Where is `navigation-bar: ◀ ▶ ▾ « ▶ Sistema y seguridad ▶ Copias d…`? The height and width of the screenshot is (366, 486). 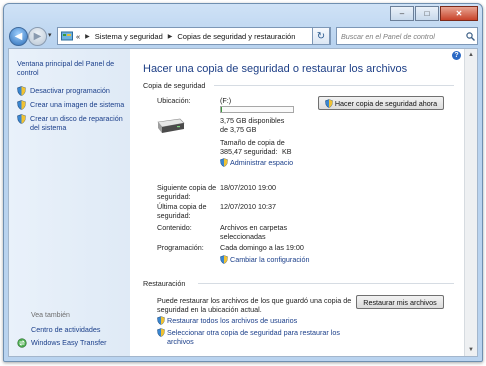
navigation-bar: ◀ ▶ ▾ « ▶ Sistema y seguridad ▶ Copias d… is located at coordinates (243, 36).